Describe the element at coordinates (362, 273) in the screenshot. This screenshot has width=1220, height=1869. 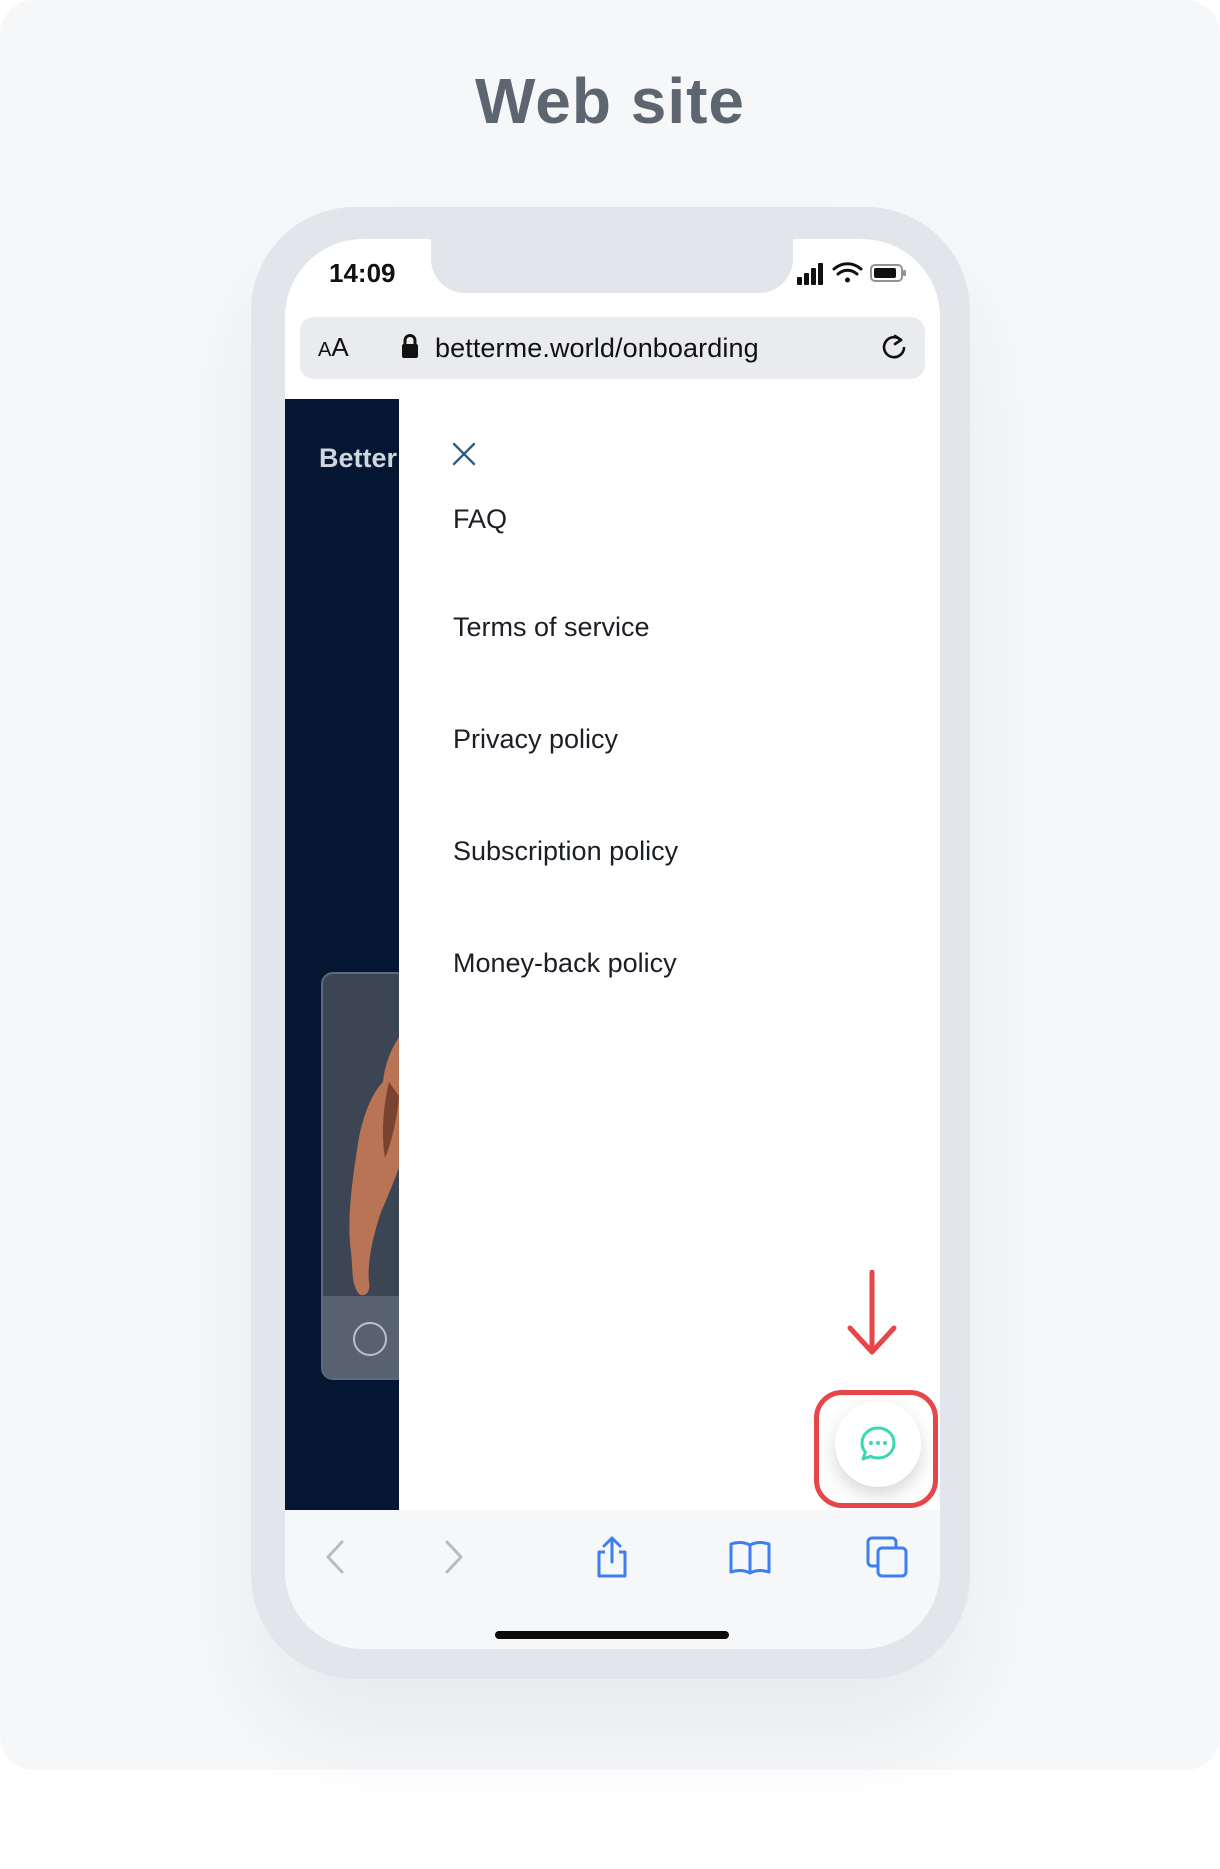
I see `status-time: 14:09` at that location.